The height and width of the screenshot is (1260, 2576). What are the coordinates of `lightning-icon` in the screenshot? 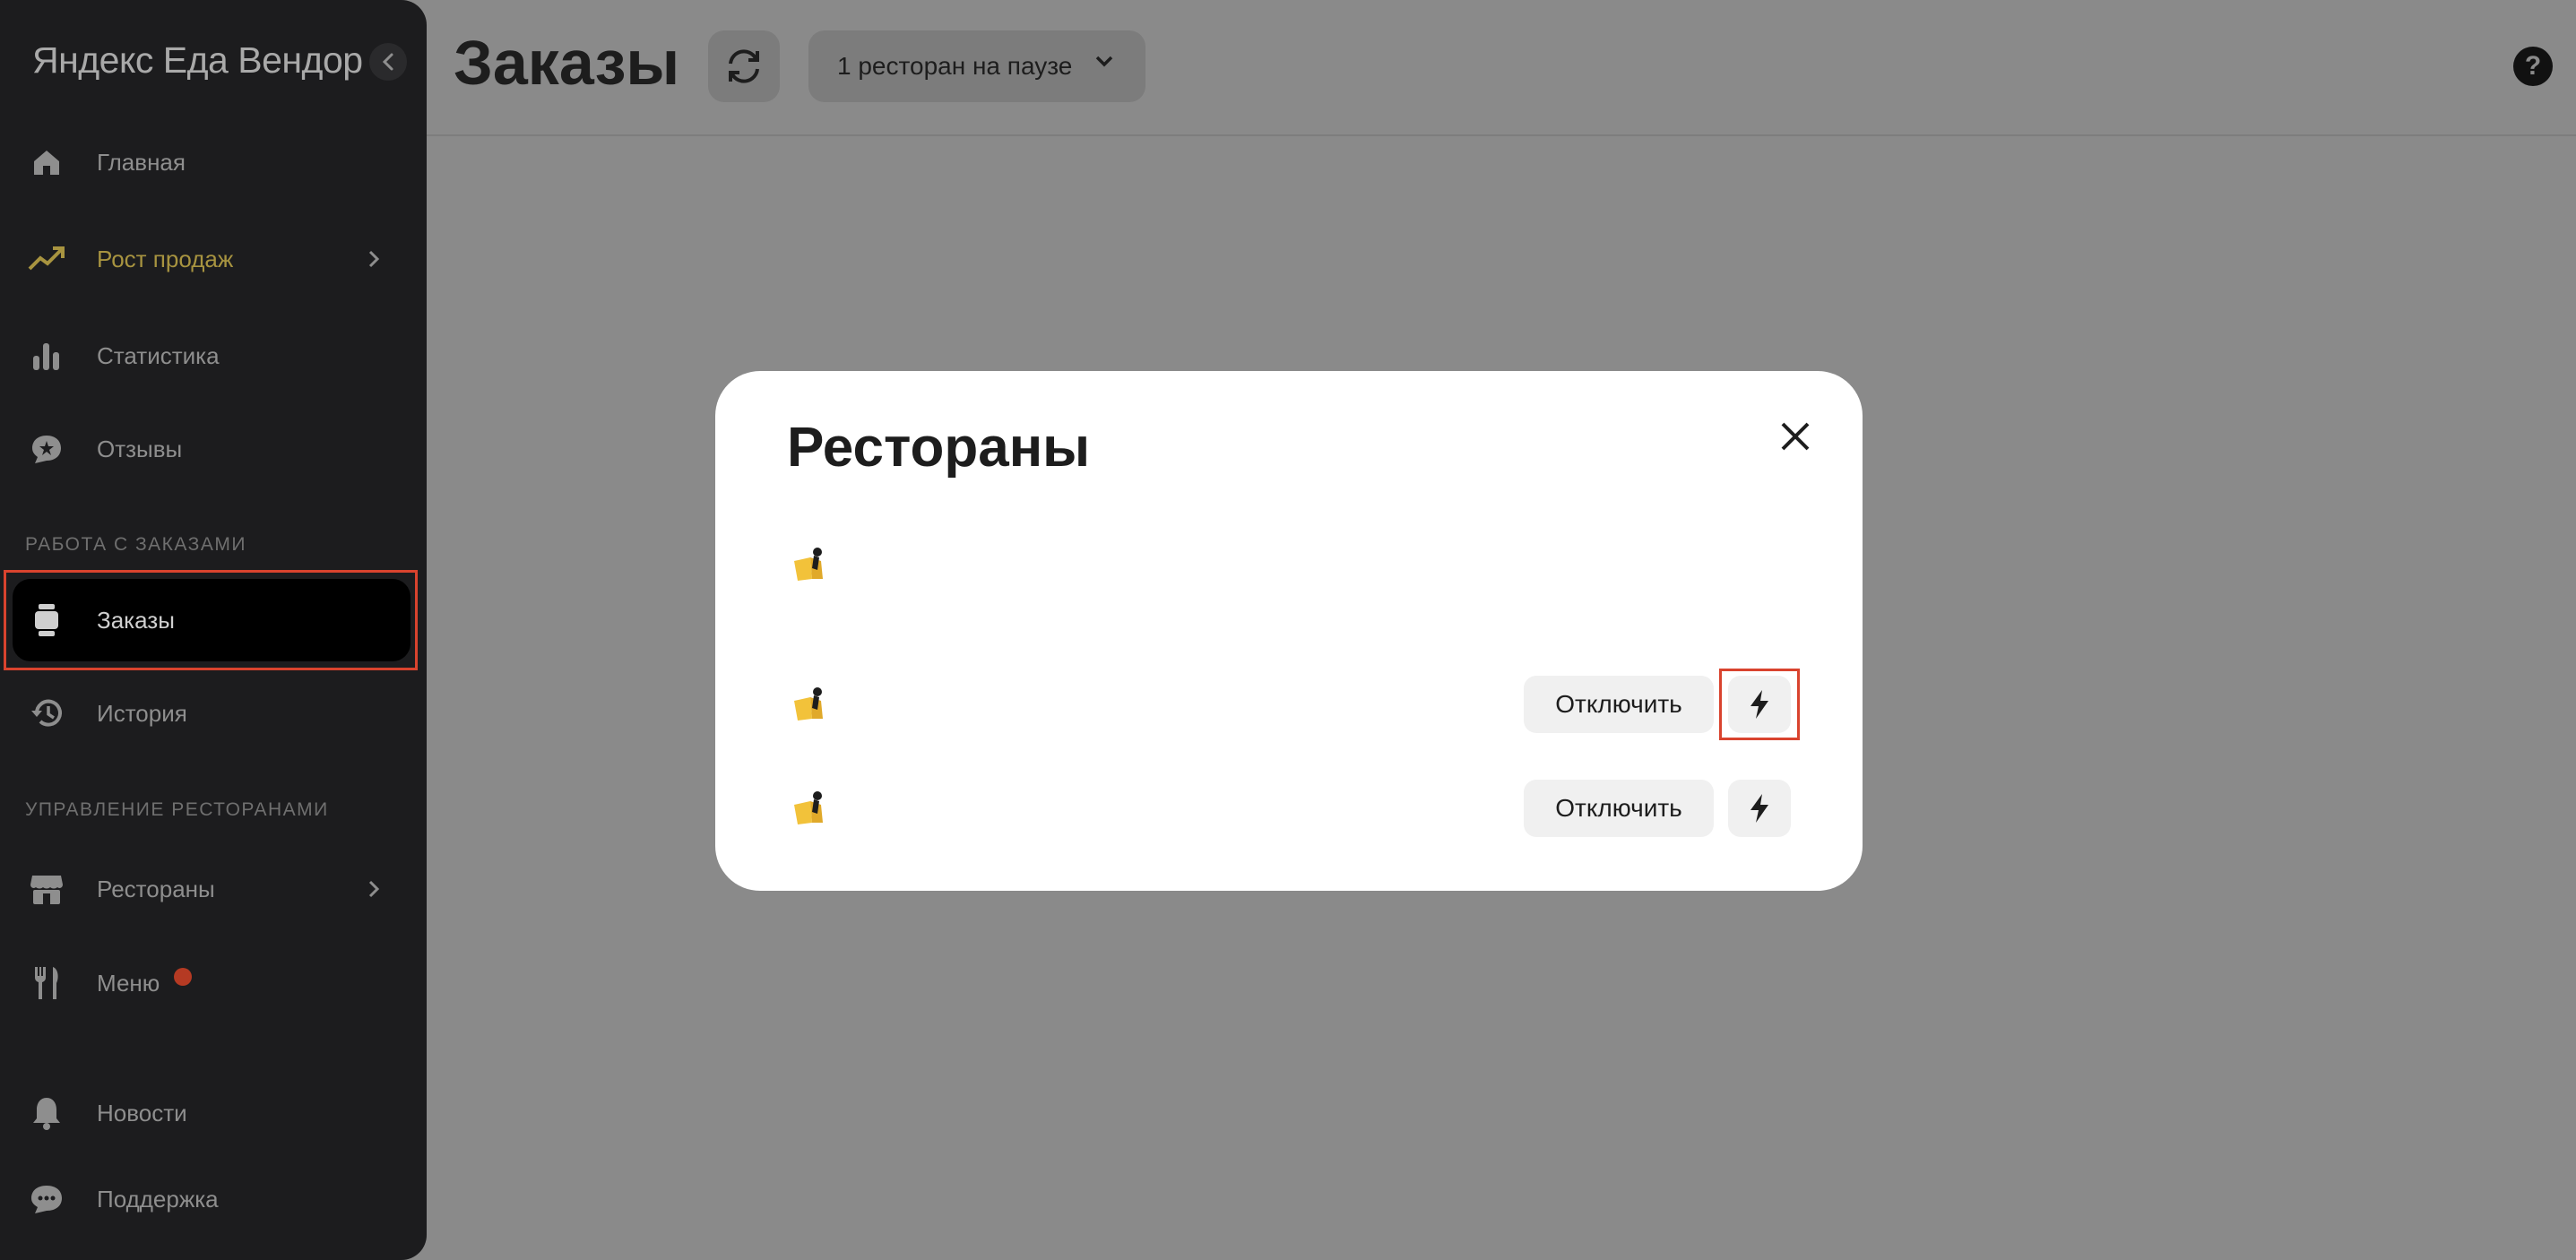 It's located at (1759, 808).